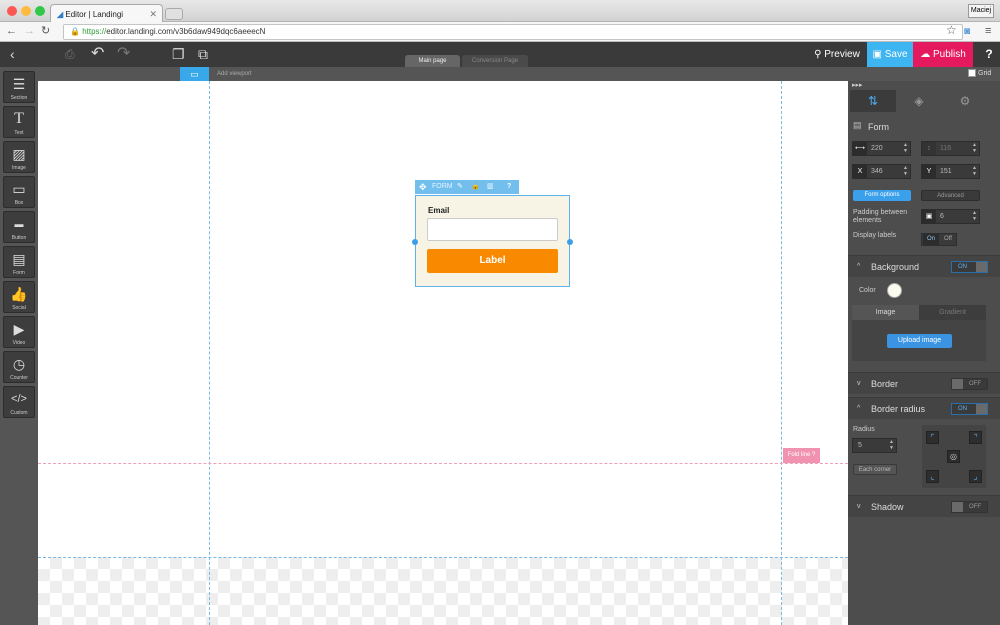  Describe the element at coordinates (967, 31) in the screenshot. I see `camera-extension-icon: ◙` at that location.